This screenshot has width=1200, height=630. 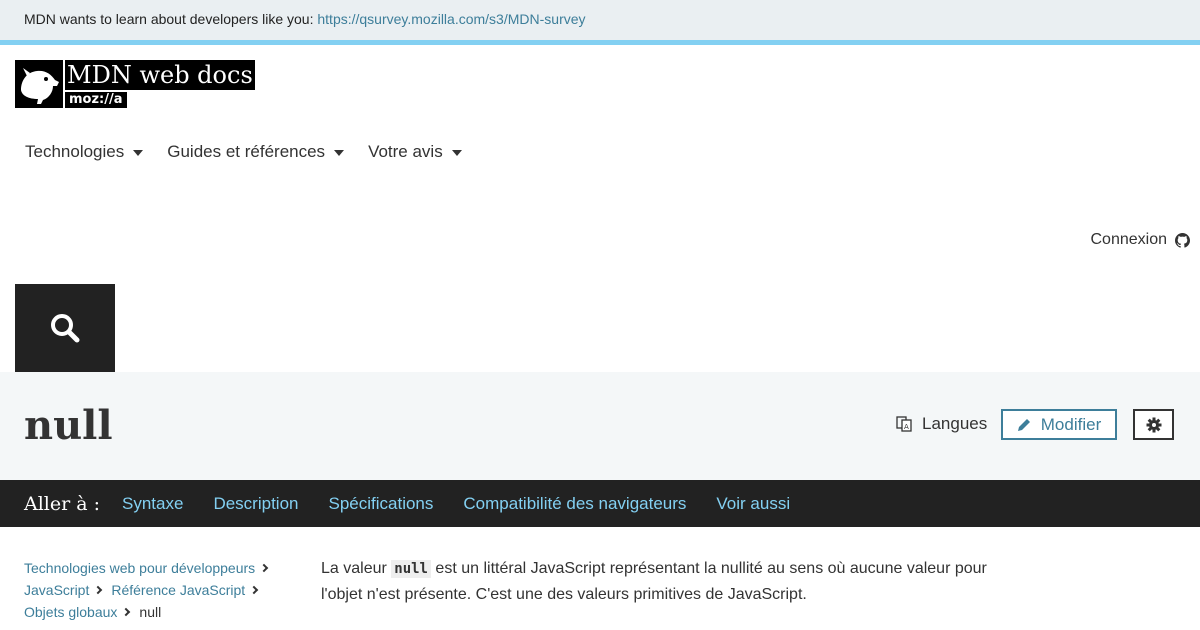 What do you see at coordinates (139, 568) in the screenshot?
I see `breadcrumb-web-tech: Technologies web pour développeurs` at bounding box center [139, 568].